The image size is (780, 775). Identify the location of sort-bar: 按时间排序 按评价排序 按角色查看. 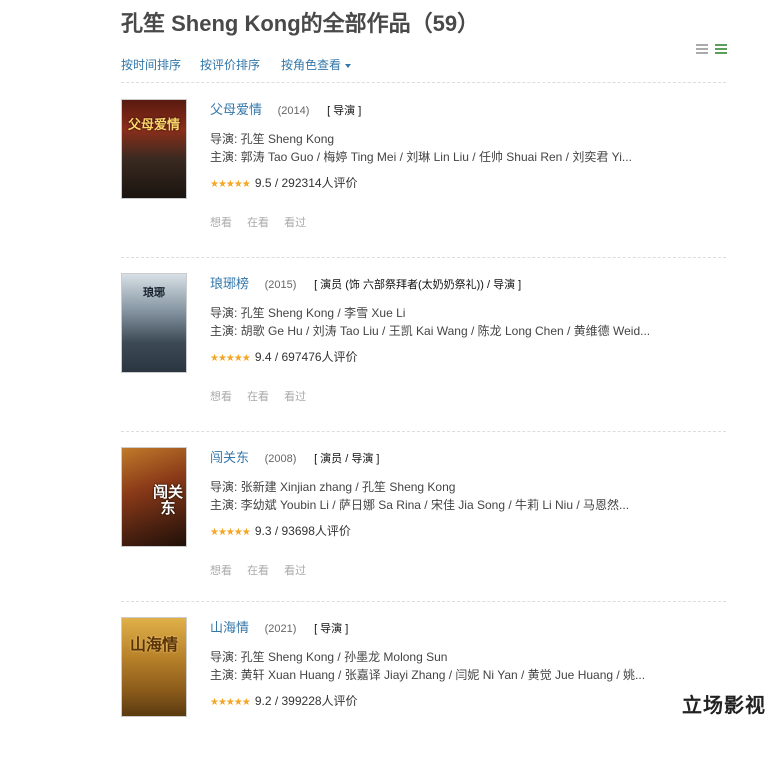
(423, 66).